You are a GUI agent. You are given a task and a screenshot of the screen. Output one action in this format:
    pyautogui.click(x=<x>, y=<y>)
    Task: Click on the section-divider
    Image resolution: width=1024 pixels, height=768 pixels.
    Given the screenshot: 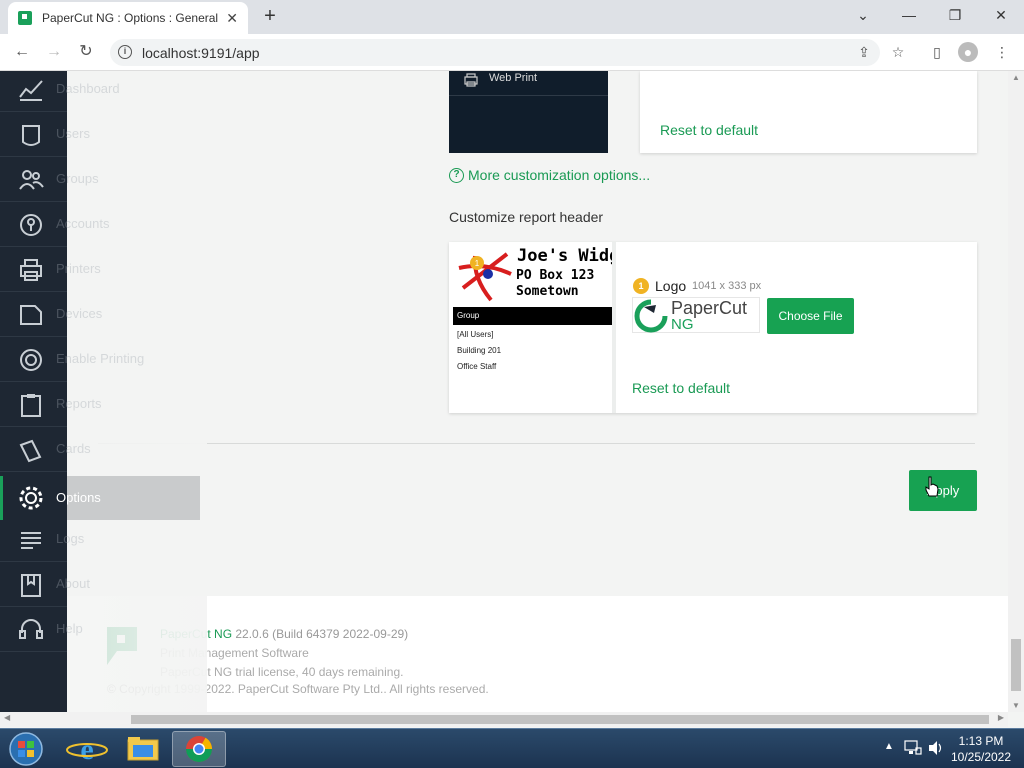 What is the action you would take?
    pyautogui.click(x=536, y=443)
    